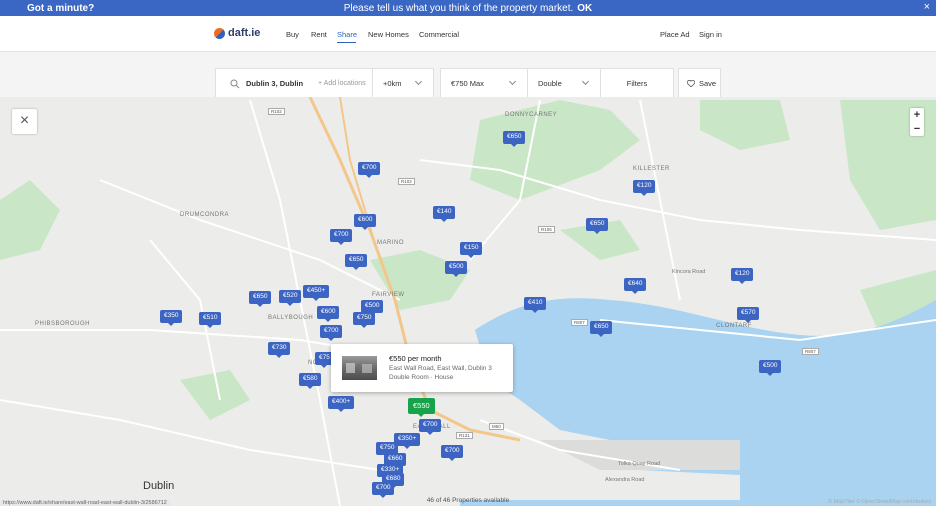 The image size is (936, 506). I want to click on logo-text: daft.ie, so click(244, 33).